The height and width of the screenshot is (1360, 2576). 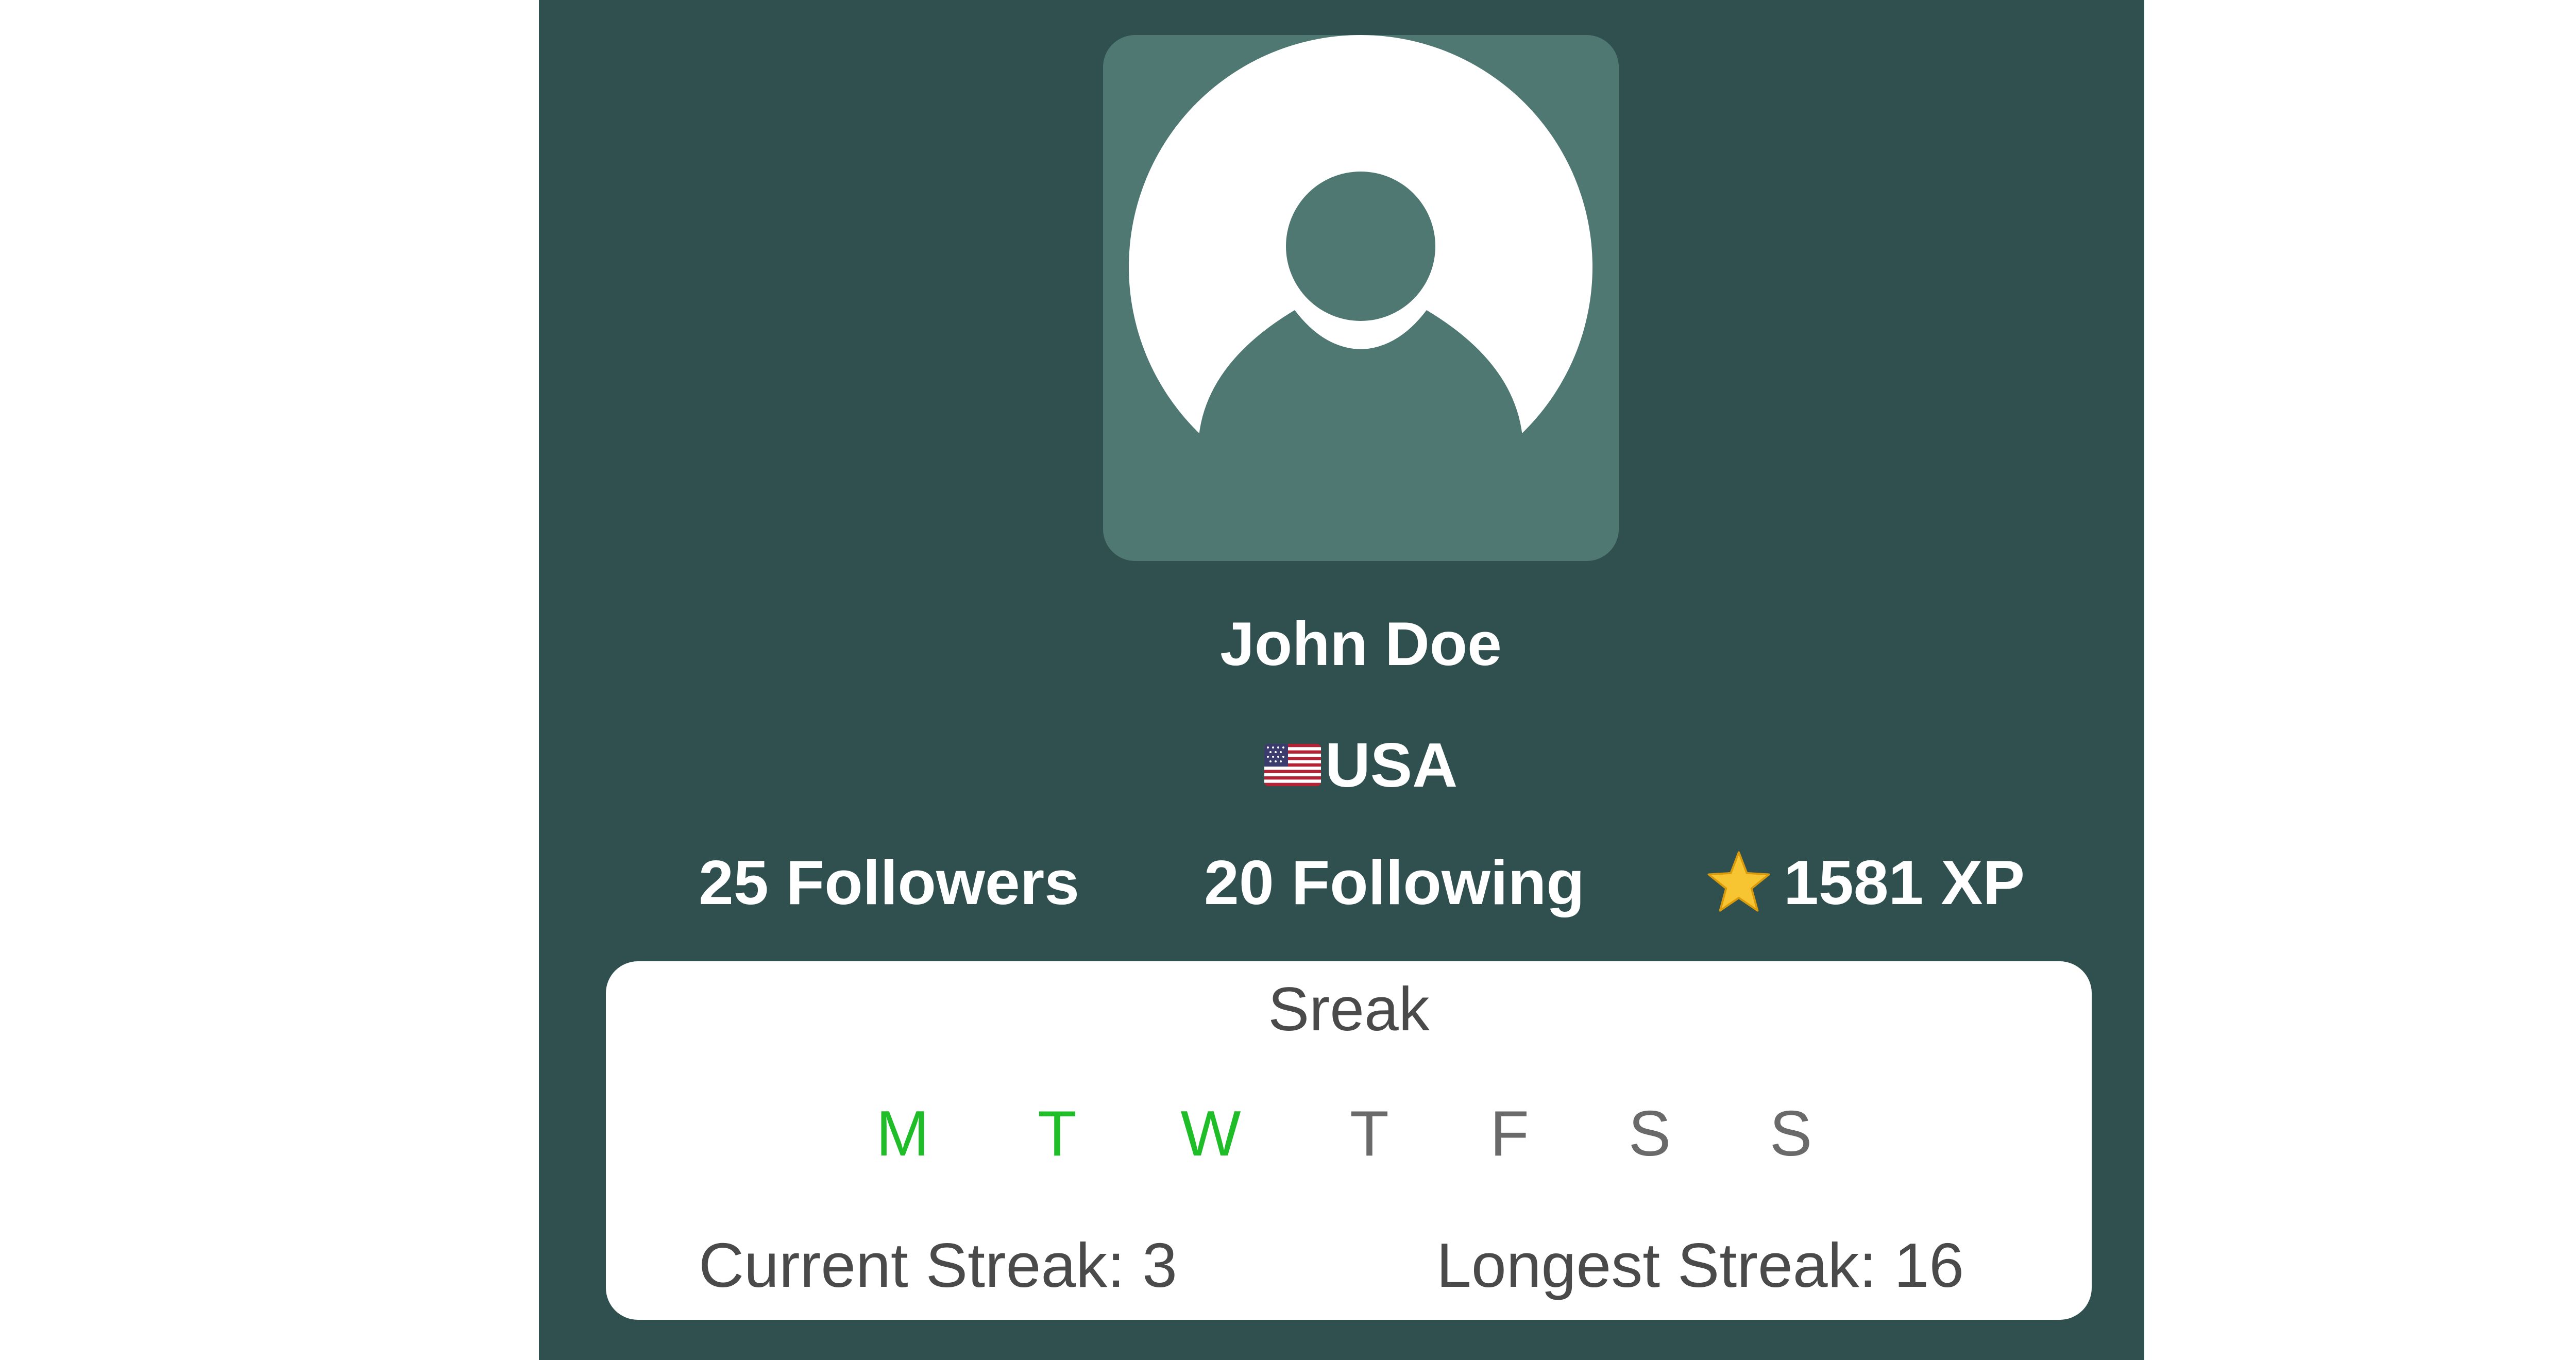 I want to click on streak-day-thu: T, so click(x=1369, y=1133).